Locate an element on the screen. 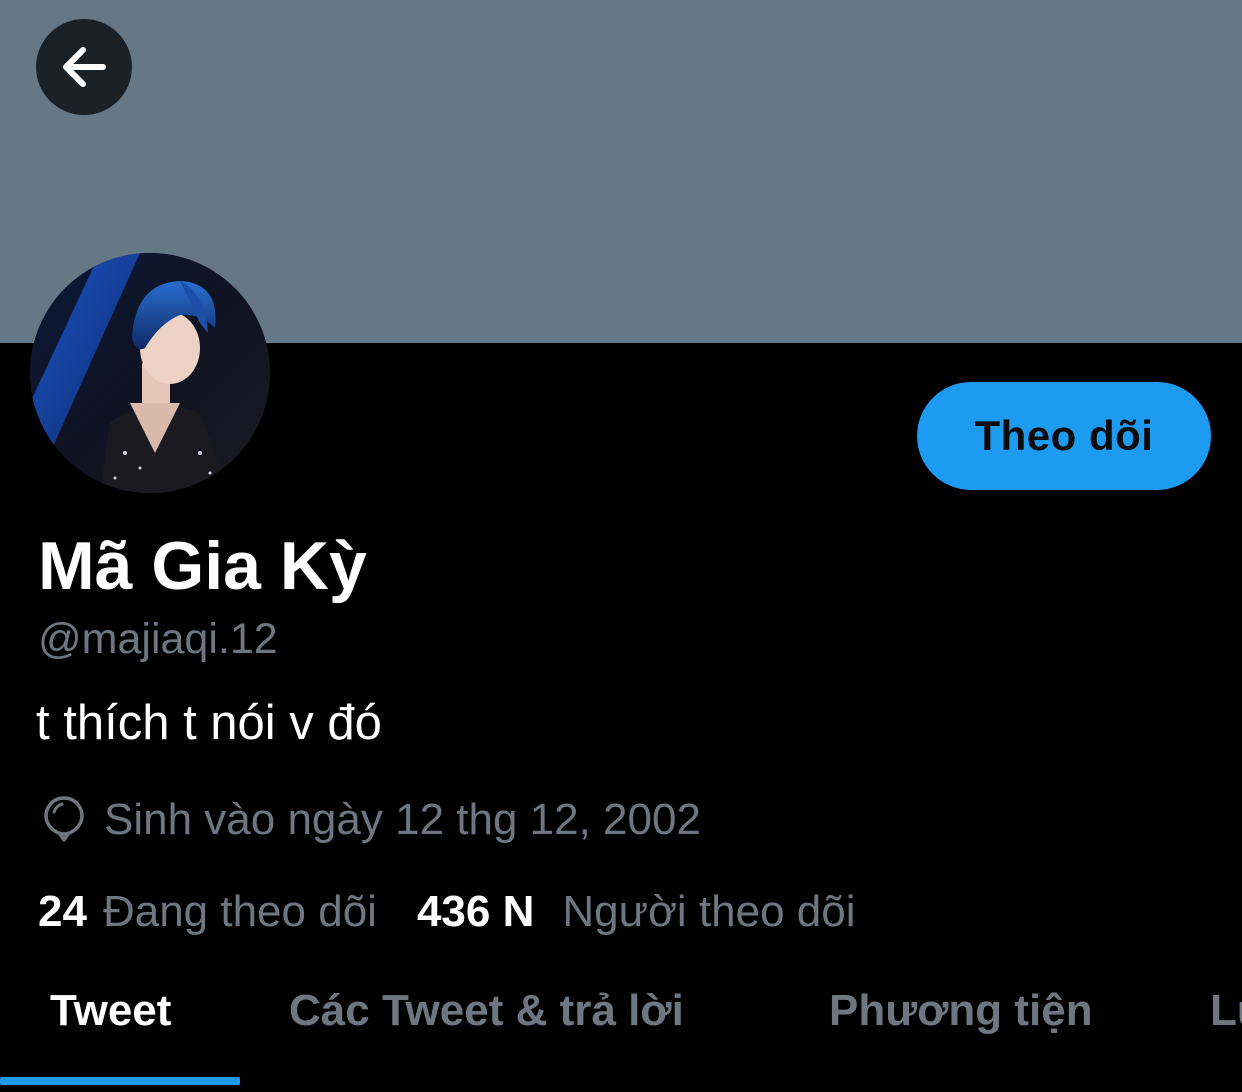 The width and height of the screenshot is (1242, 1092). arrow-left-icon is located at coordinates (84, 67).